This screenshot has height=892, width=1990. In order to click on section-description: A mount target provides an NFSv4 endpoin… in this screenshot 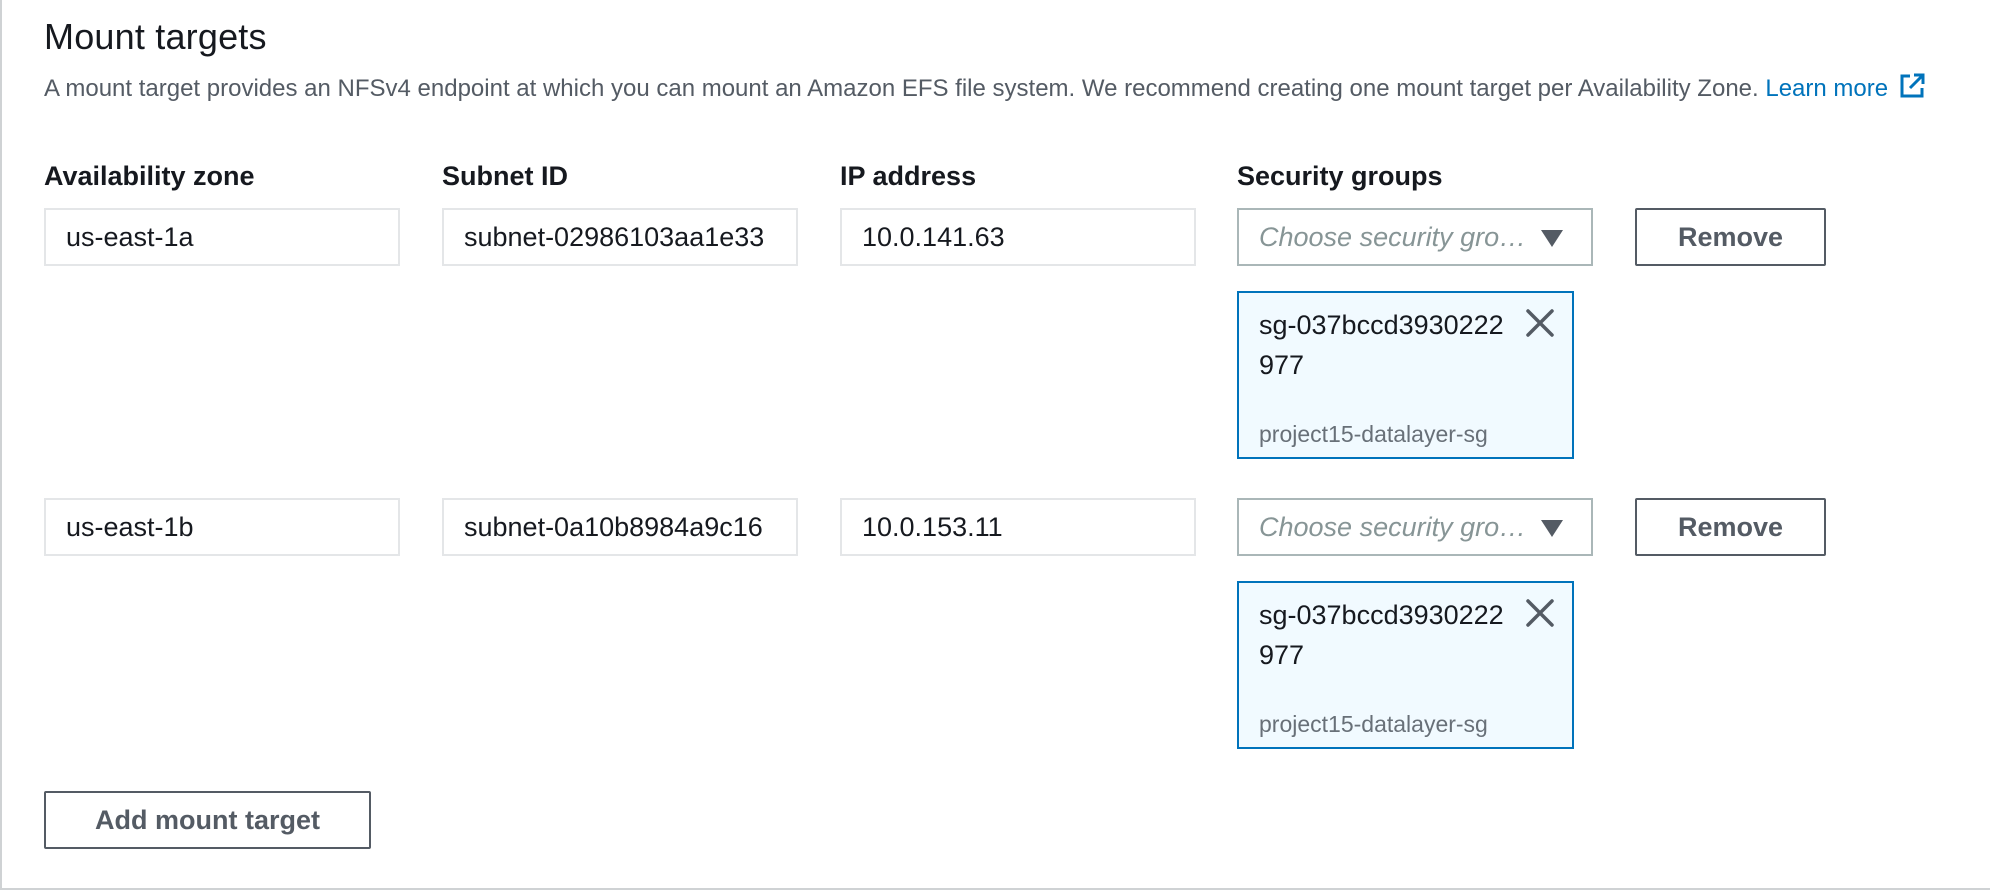, I will do `click(985, 89)`.